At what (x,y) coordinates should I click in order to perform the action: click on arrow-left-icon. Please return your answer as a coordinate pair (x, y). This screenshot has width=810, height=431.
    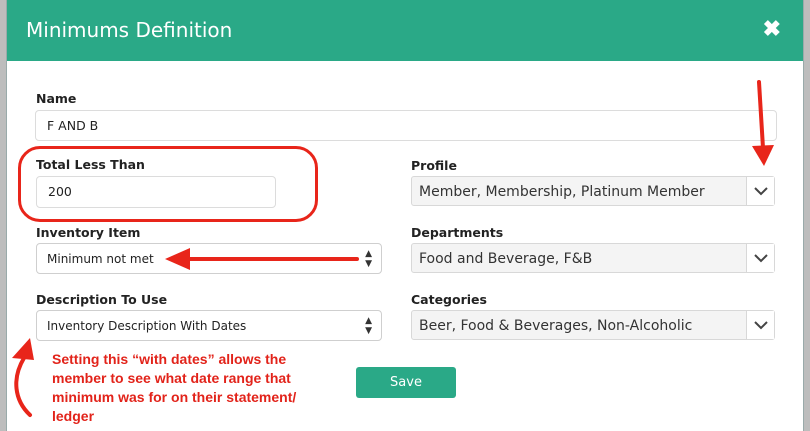
    Looking at the image, I should click on (262, 259).